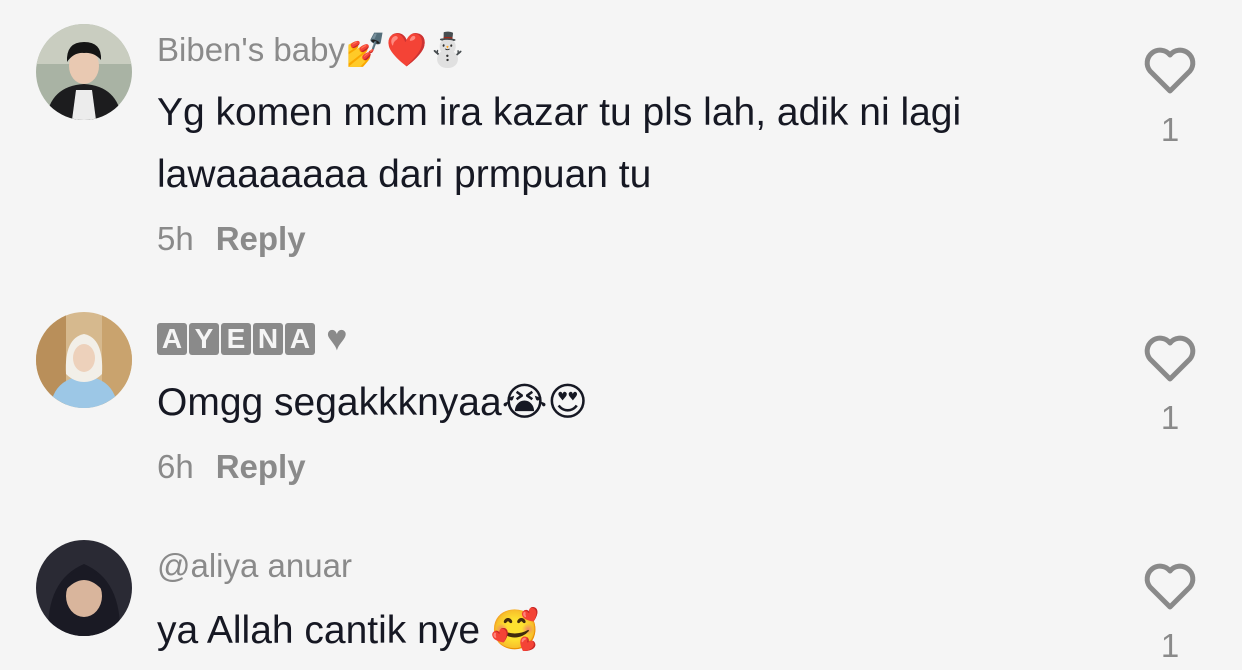 The image size is (1242, 670). What do you see at coordinates (622, 403) in the screenshot?
I see `comment-text: Omgg segakkknyaa😭😍` at bounding box center [622, 403].